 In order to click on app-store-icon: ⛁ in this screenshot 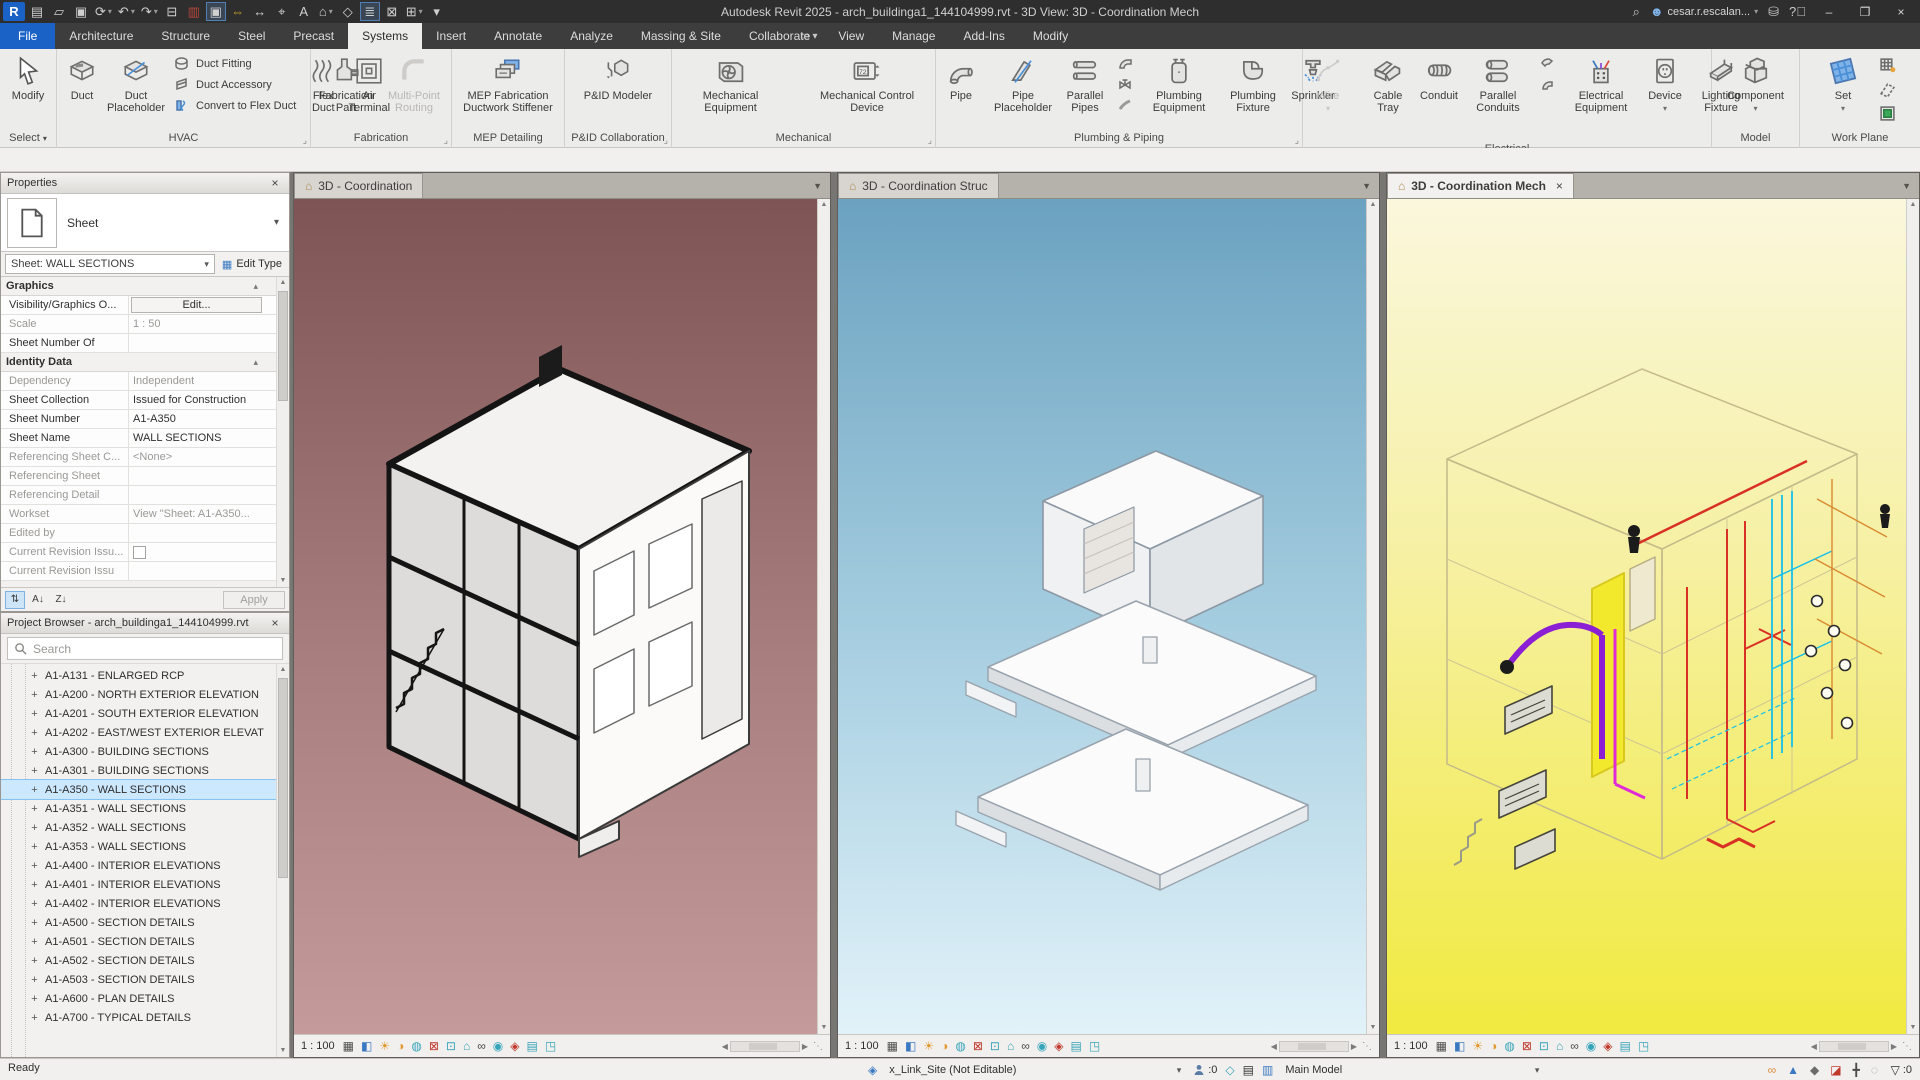, I will do `click(1773, 12)`.